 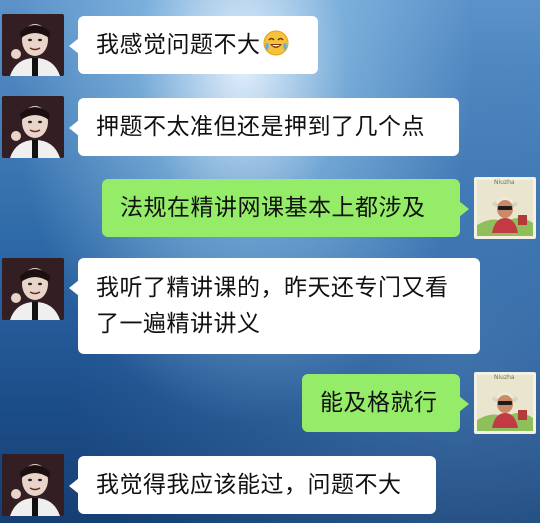 I want to click on message-text-line: 我听了精讲课的，昨天还专门又看, so click(x=272, y=288).